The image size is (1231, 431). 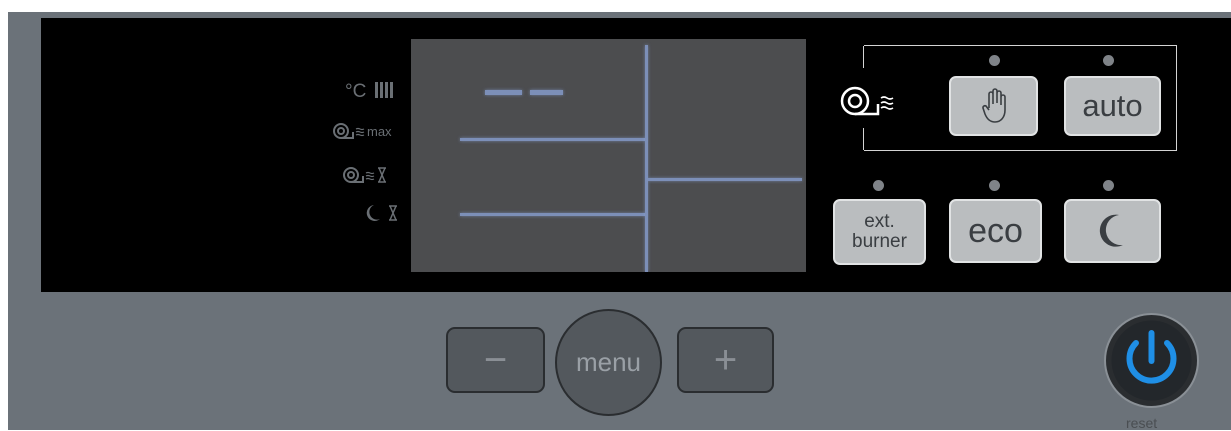 I want to click on plus-button: +, so click(x=725, y=360).